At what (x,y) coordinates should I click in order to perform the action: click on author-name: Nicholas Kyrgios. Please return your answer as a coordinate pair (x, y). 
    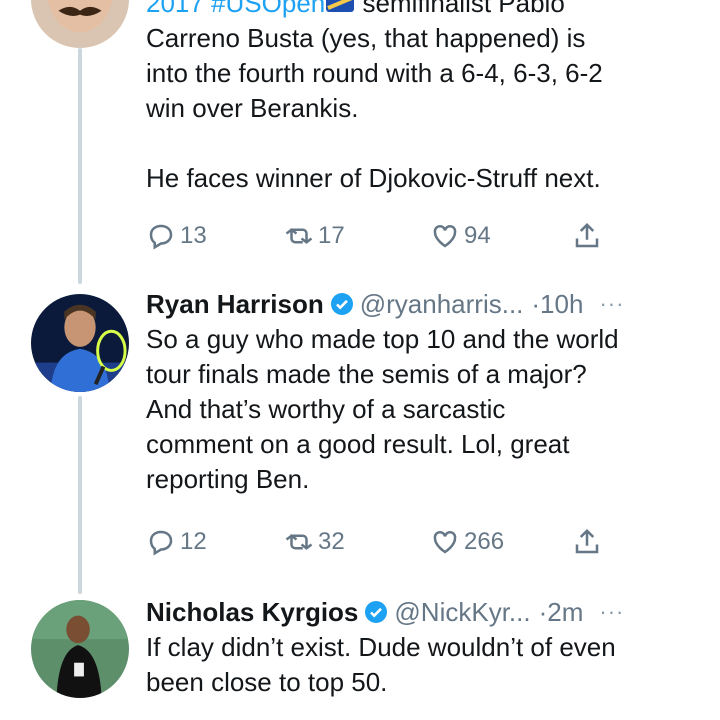
    Looking at the image, I should click on (252, 612).